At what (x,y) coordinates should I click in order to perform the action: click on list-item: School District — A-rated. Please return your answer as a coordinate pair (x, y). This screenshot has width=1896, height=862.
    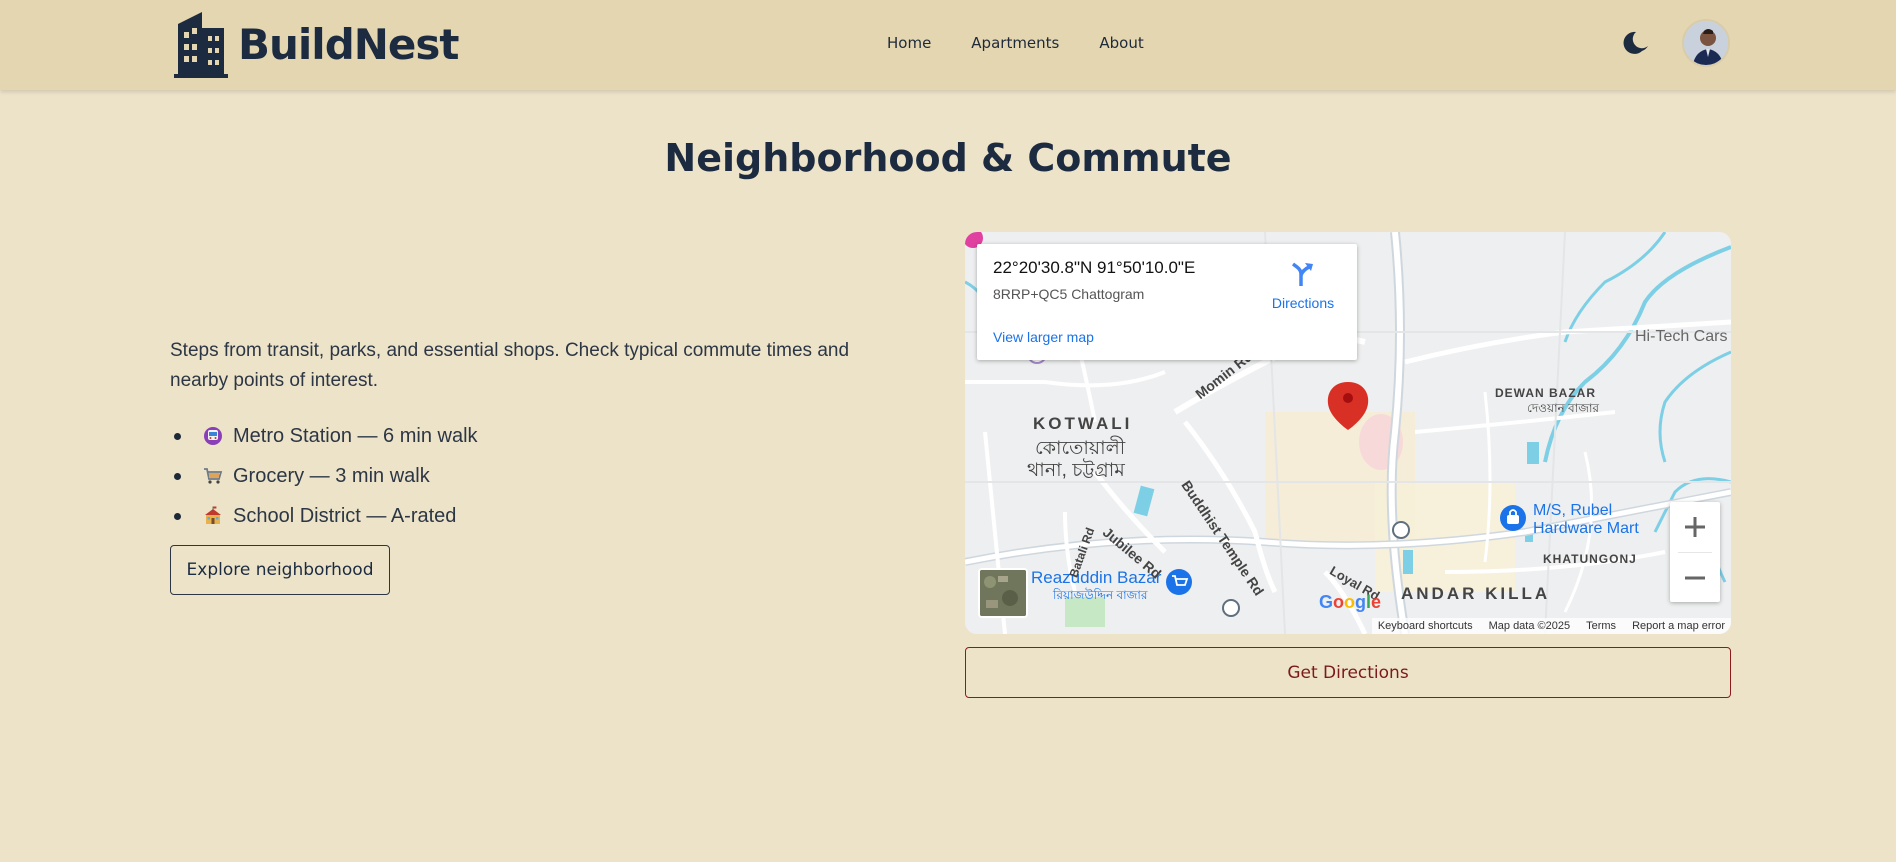
    Looking at the image, I should click on (324, 516).